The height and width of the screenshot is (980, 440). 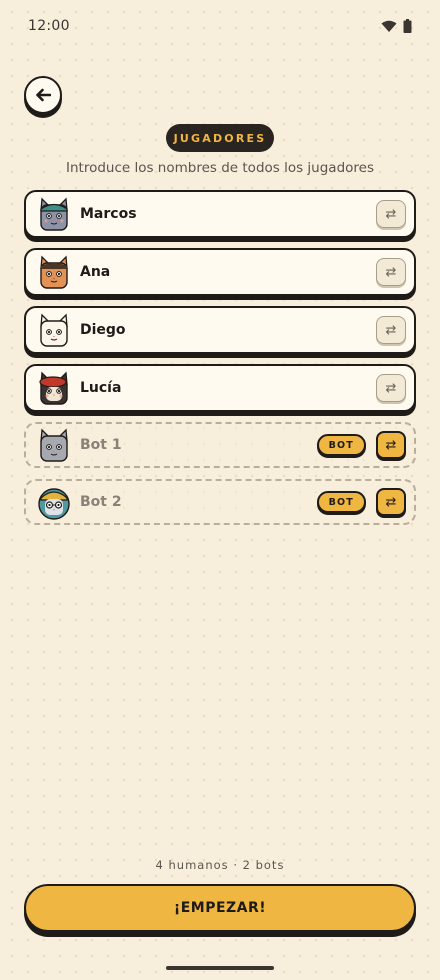 I want to click on player-name: Ana, so click(x=228, y=272).